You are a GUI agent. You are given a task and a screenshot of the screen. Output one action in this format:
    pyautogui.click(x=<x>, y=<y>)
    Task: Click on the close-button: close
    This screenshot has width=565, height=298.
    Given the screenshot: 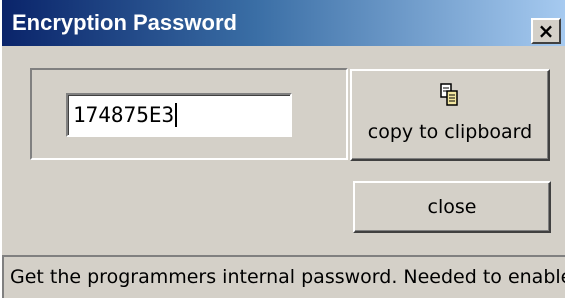 What is the action you would take?
    pyautogui.click(x=452, y=207)
    